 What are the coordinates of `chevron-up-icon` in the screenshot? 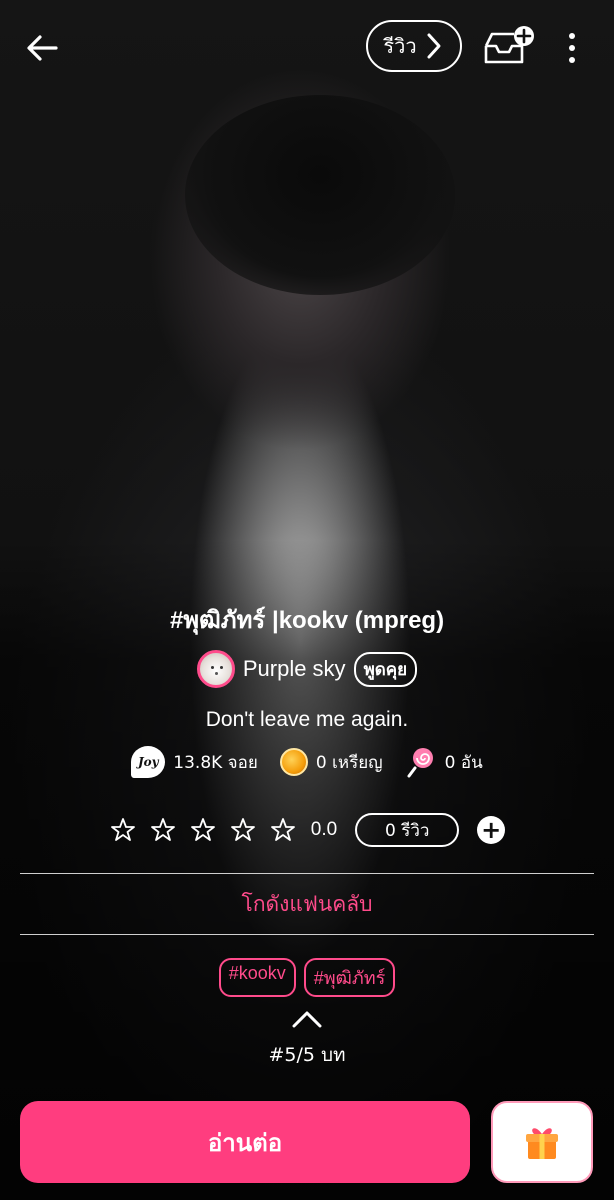 It's located at (307, 1019).